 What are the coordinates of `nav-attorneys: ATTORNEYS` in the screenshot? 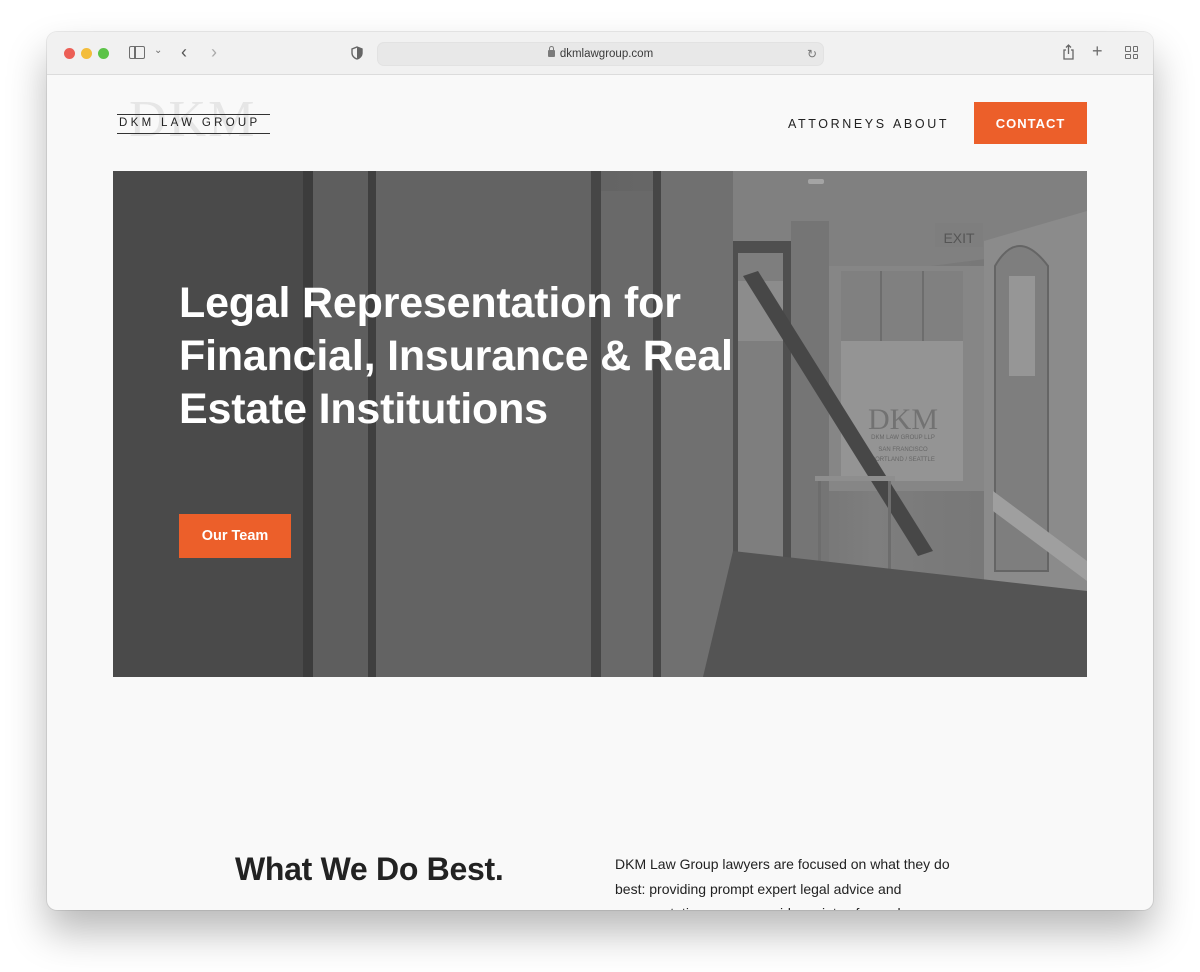 It's located at (837, 124).